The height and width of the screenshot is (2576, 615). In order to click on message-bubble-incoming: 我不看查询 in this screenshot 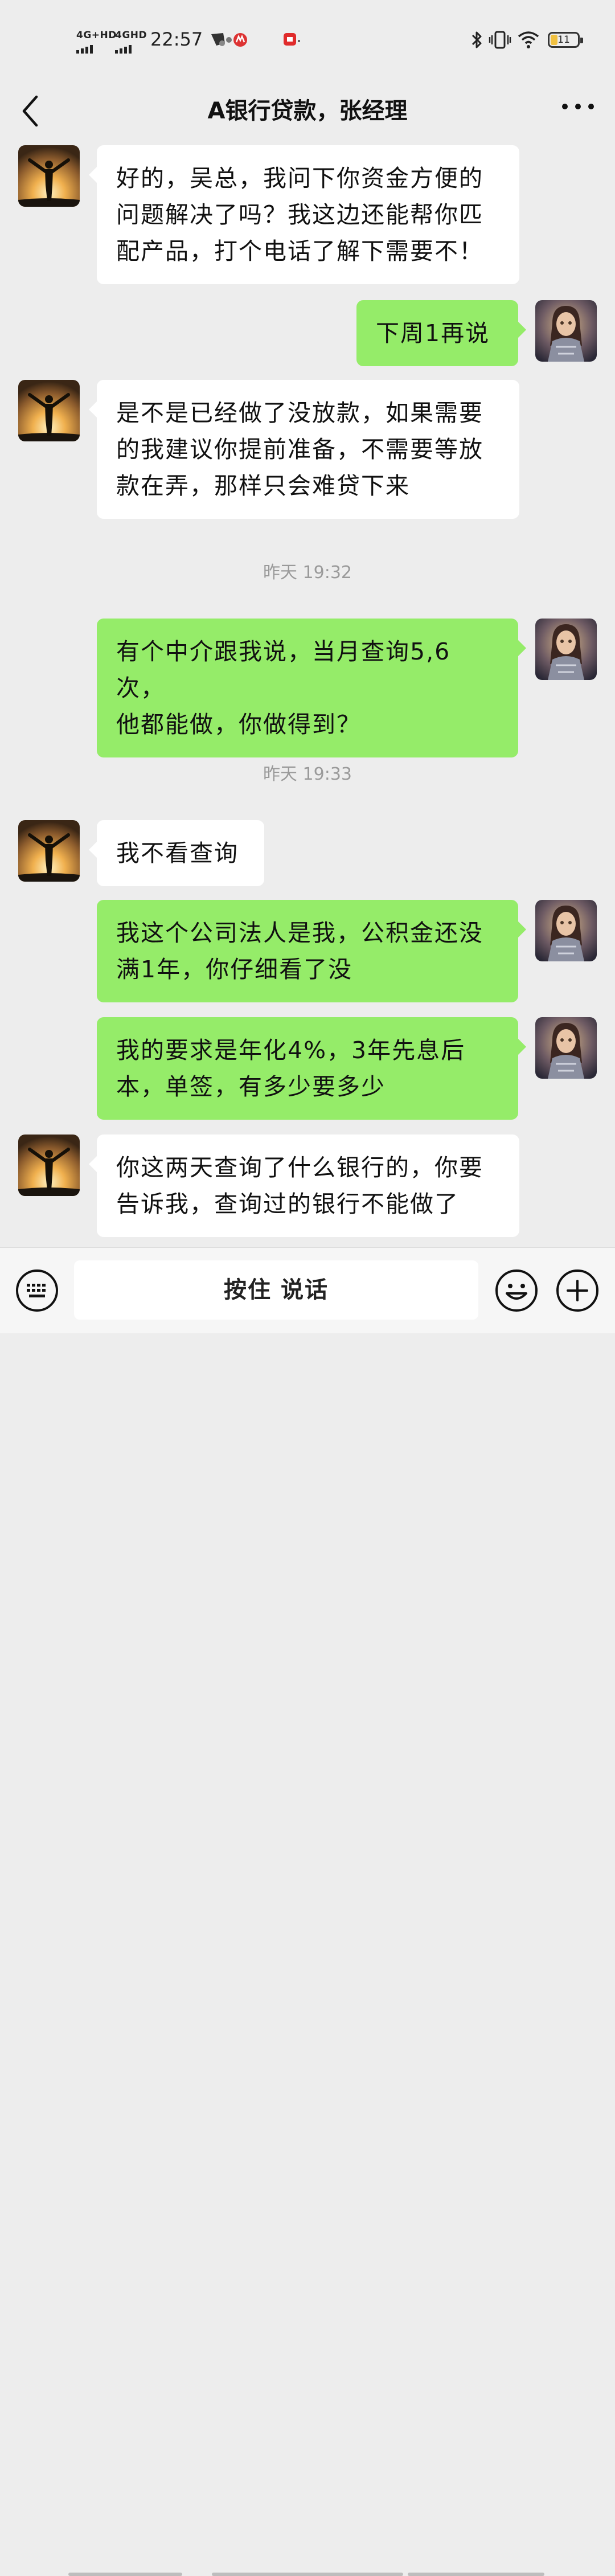, I will do `click(176, 853)`.